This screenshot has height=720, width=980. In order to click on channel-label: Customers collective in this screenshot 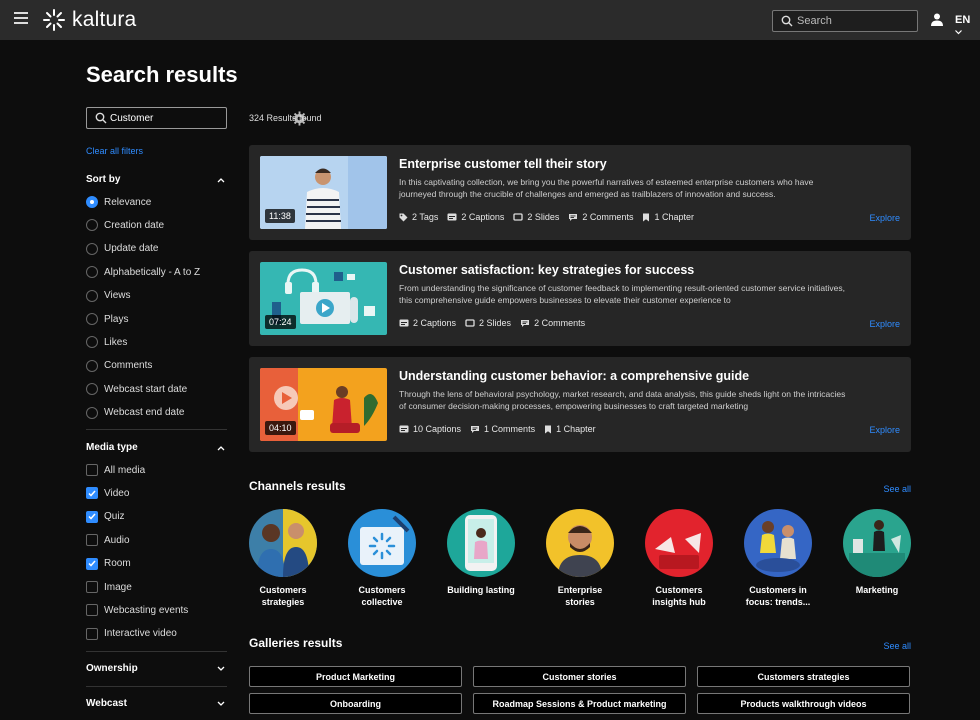, I will do `click(382, 596)`.